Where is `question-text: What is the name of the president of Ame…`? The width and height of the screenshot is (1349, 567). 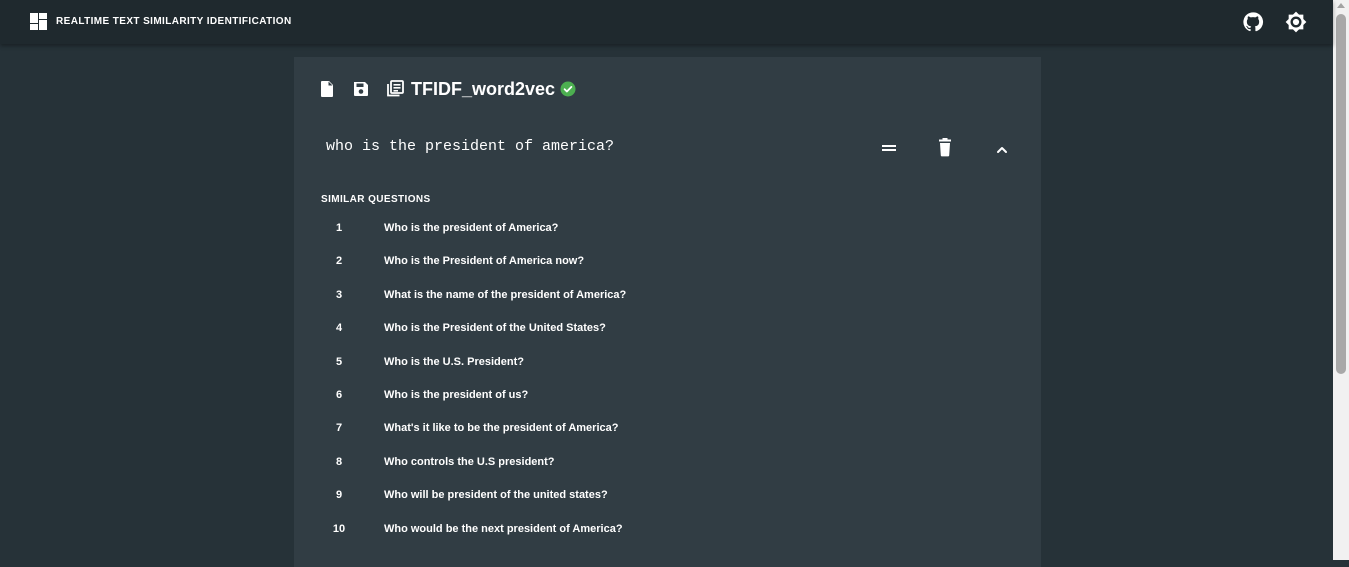
question-text: What is the name of the president of Ame… is located at coordinates (505, 294).